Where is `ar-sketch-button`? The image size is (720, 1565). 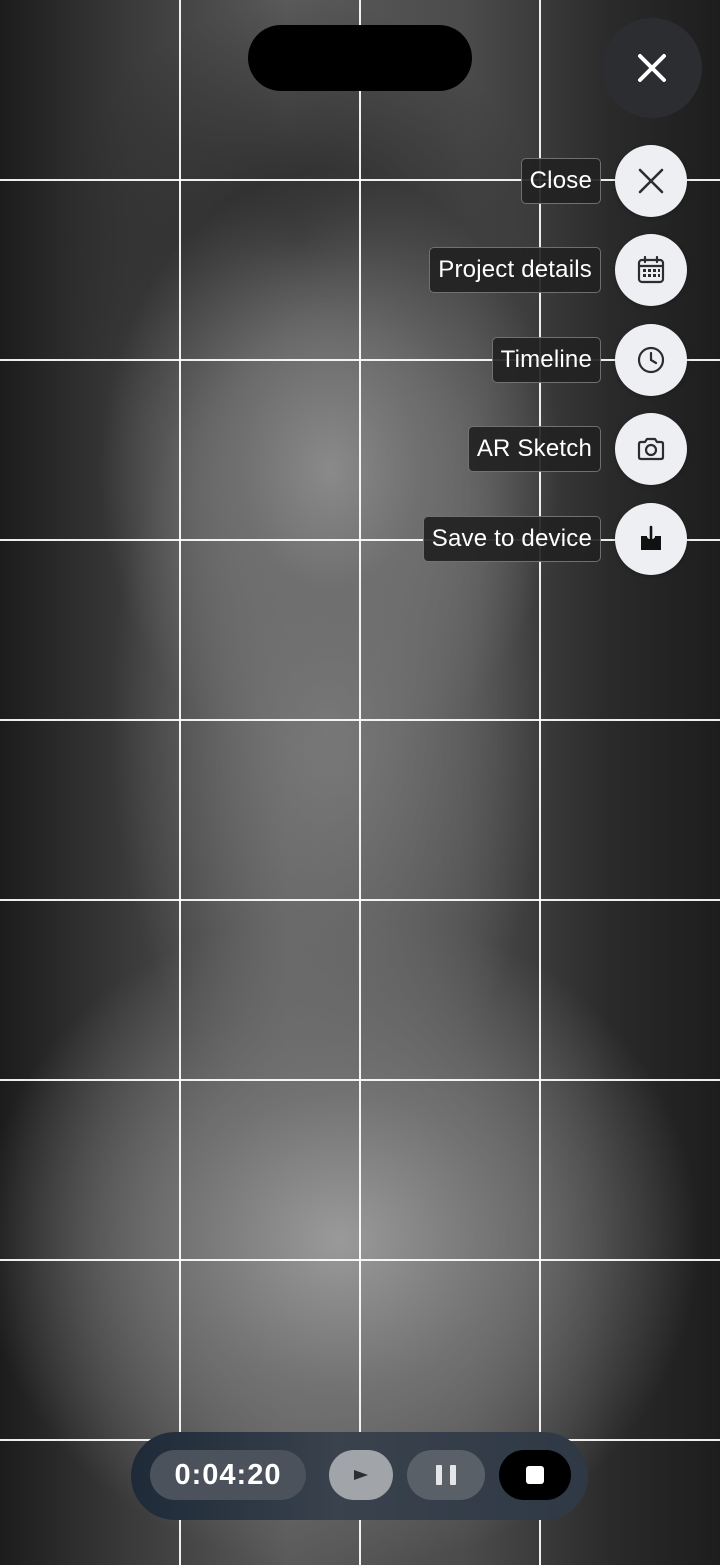 ar-sketch-button is located at coordinates (651, 449).